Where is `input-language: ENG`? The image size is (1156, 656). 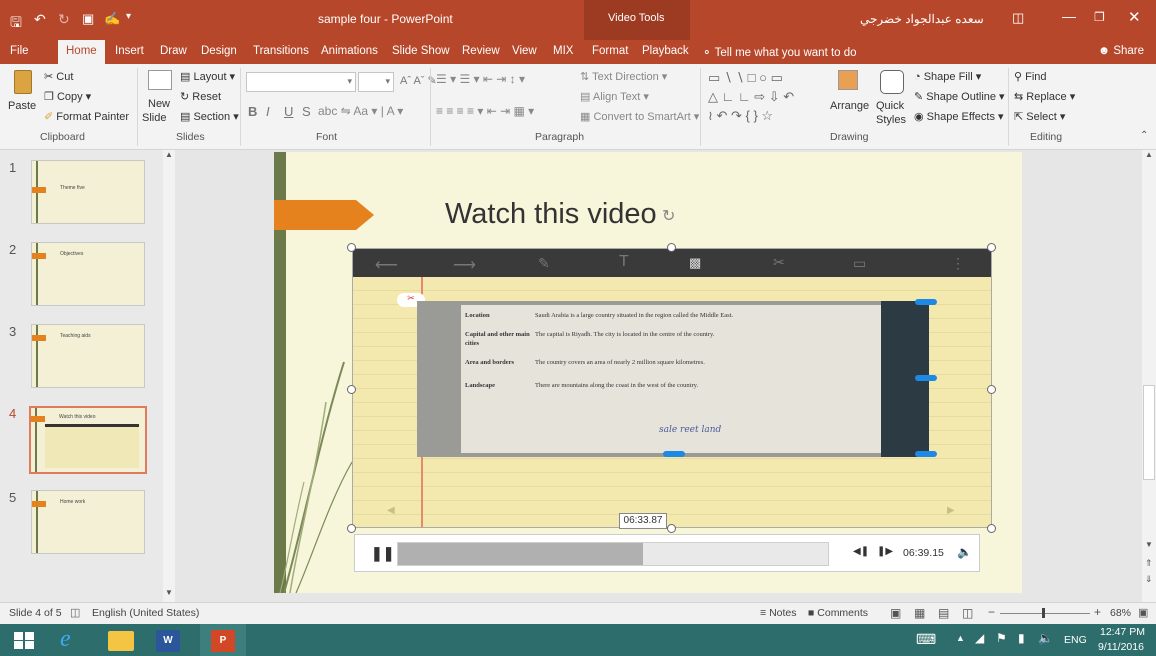 input-language: ENG is located at coordinates (1075, 640).